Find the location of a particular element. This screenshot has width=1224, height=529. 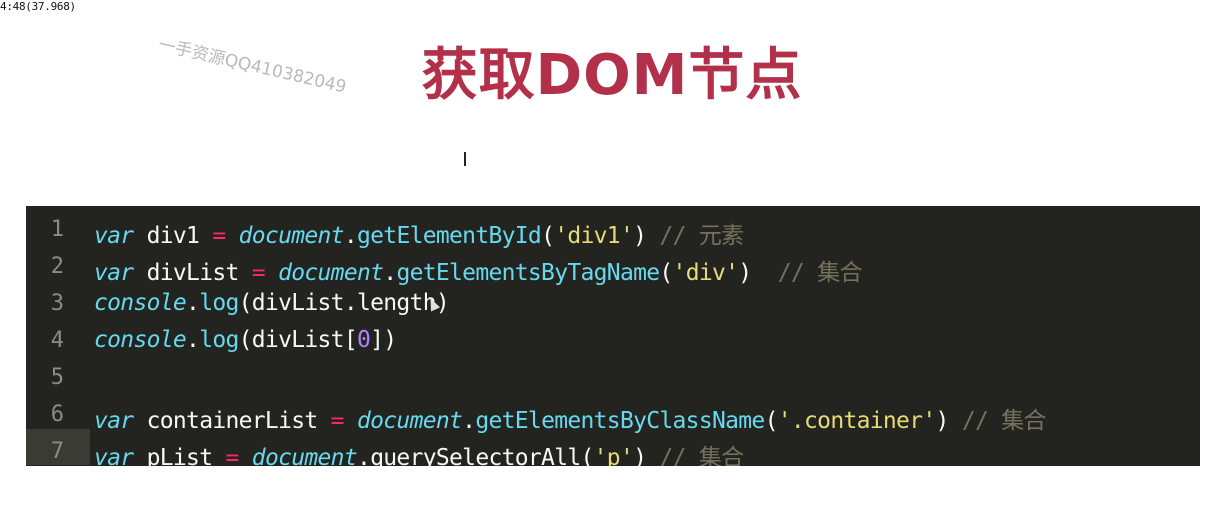

line-number: 2 is located at coordinates (57, 266).